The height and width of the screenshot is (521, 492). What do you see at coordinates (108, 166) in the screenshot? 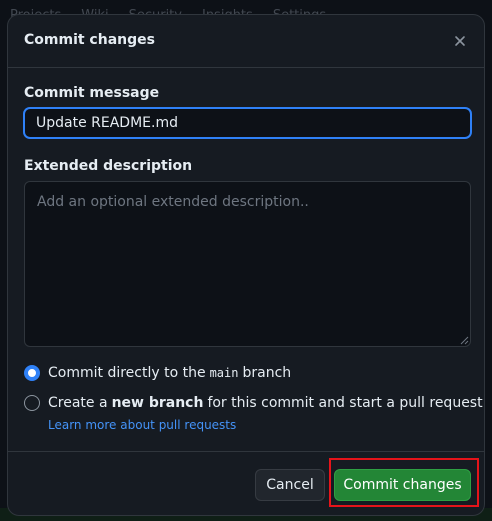
I see `extended-description-label: Extended description` at bounding box center [108, 166].